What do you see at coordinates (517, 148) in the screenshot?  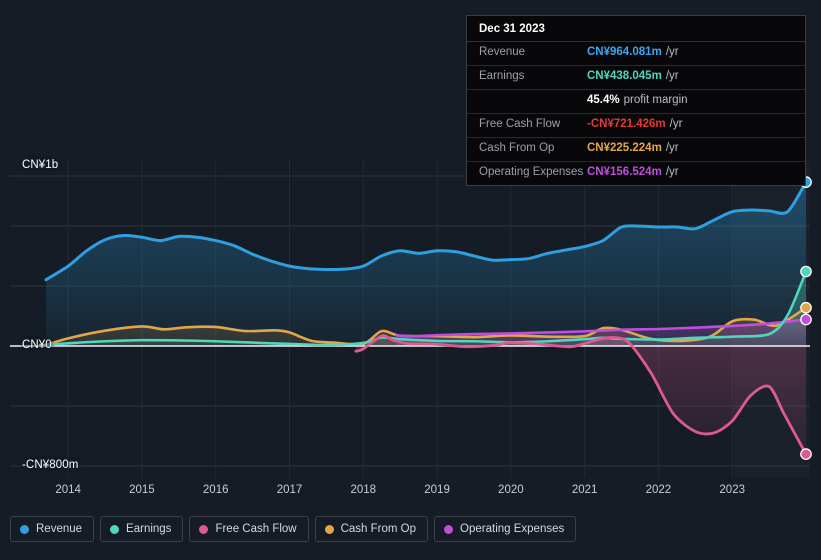 I see `tooltip-row-label: Cash From Op` at bounding box center [517, 148].